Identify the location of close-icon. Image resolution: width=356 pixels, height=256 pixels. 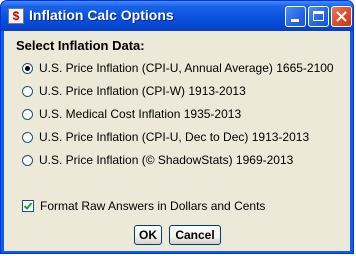
(341, 16).